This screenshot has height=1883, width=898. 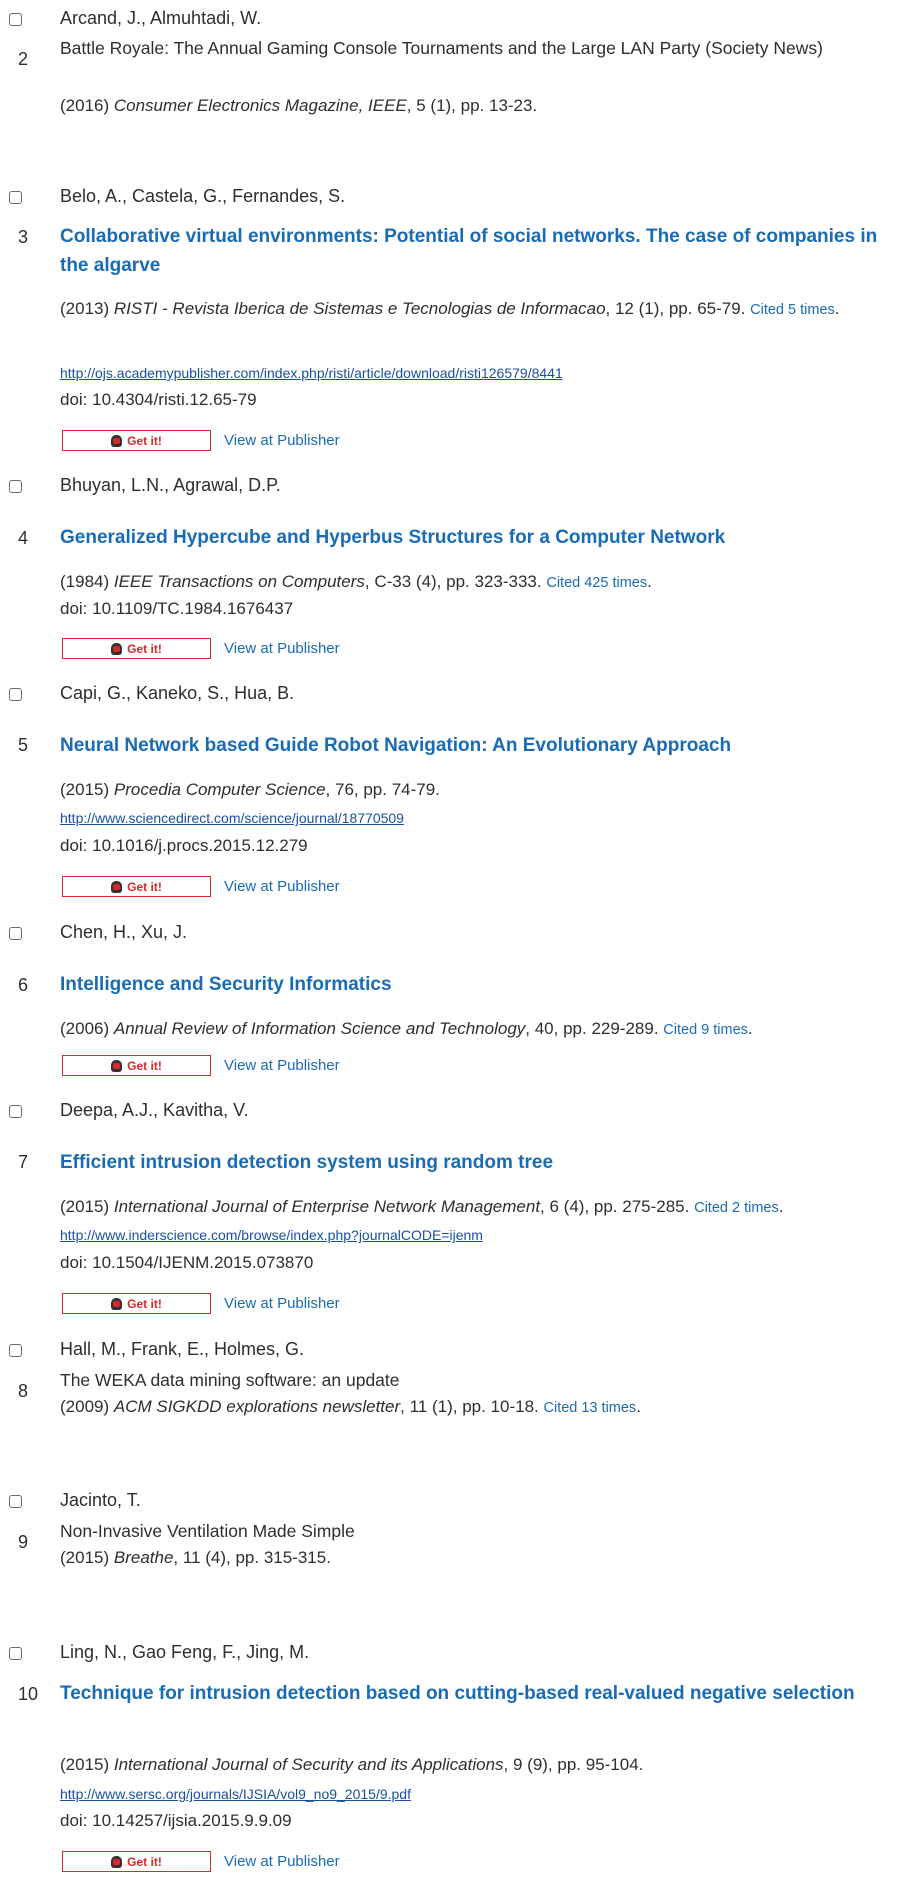 What do you see at coordinates (23, 1391) in the screenshot?
I see `ref-number: 8` at bounding box center [23, 1391].